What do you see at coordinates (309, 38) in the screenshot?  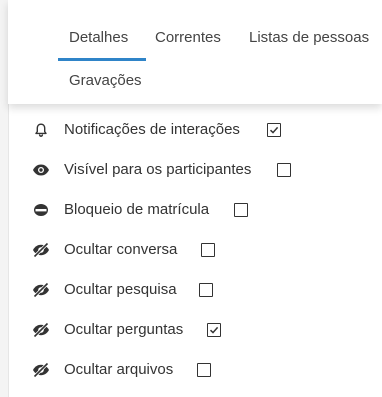 I see `tab-listas-de-pessoas: Listas de pessoas` at bounding box center [309, 38].